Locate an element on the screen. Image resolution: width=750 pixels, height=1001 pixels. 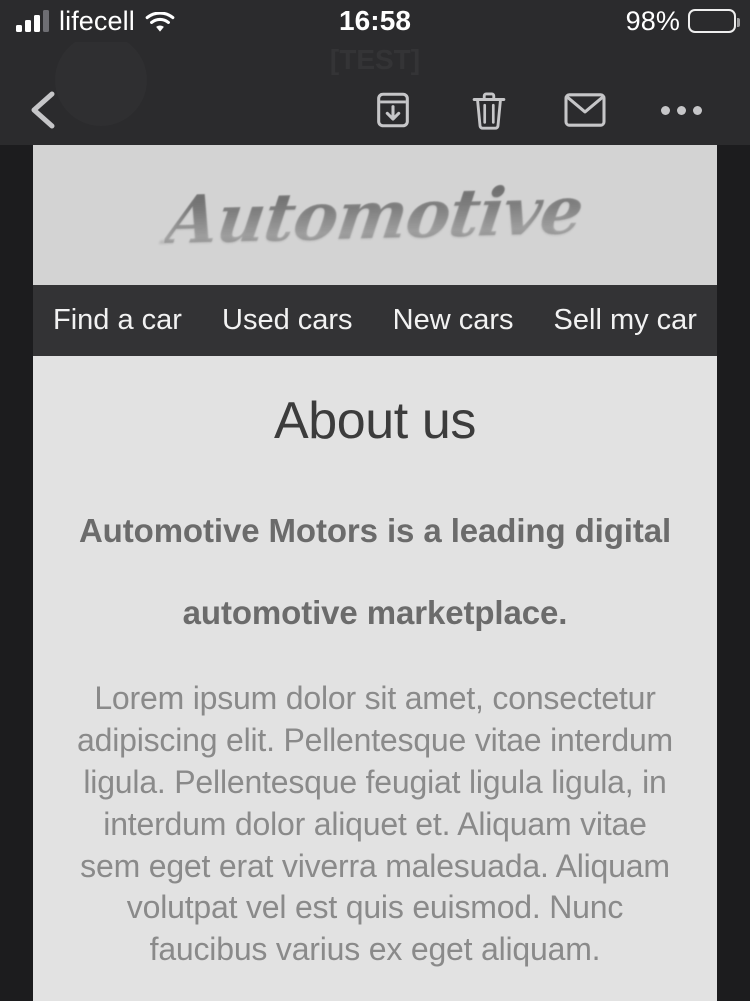
reply-button is located at coordinates (585, 110).